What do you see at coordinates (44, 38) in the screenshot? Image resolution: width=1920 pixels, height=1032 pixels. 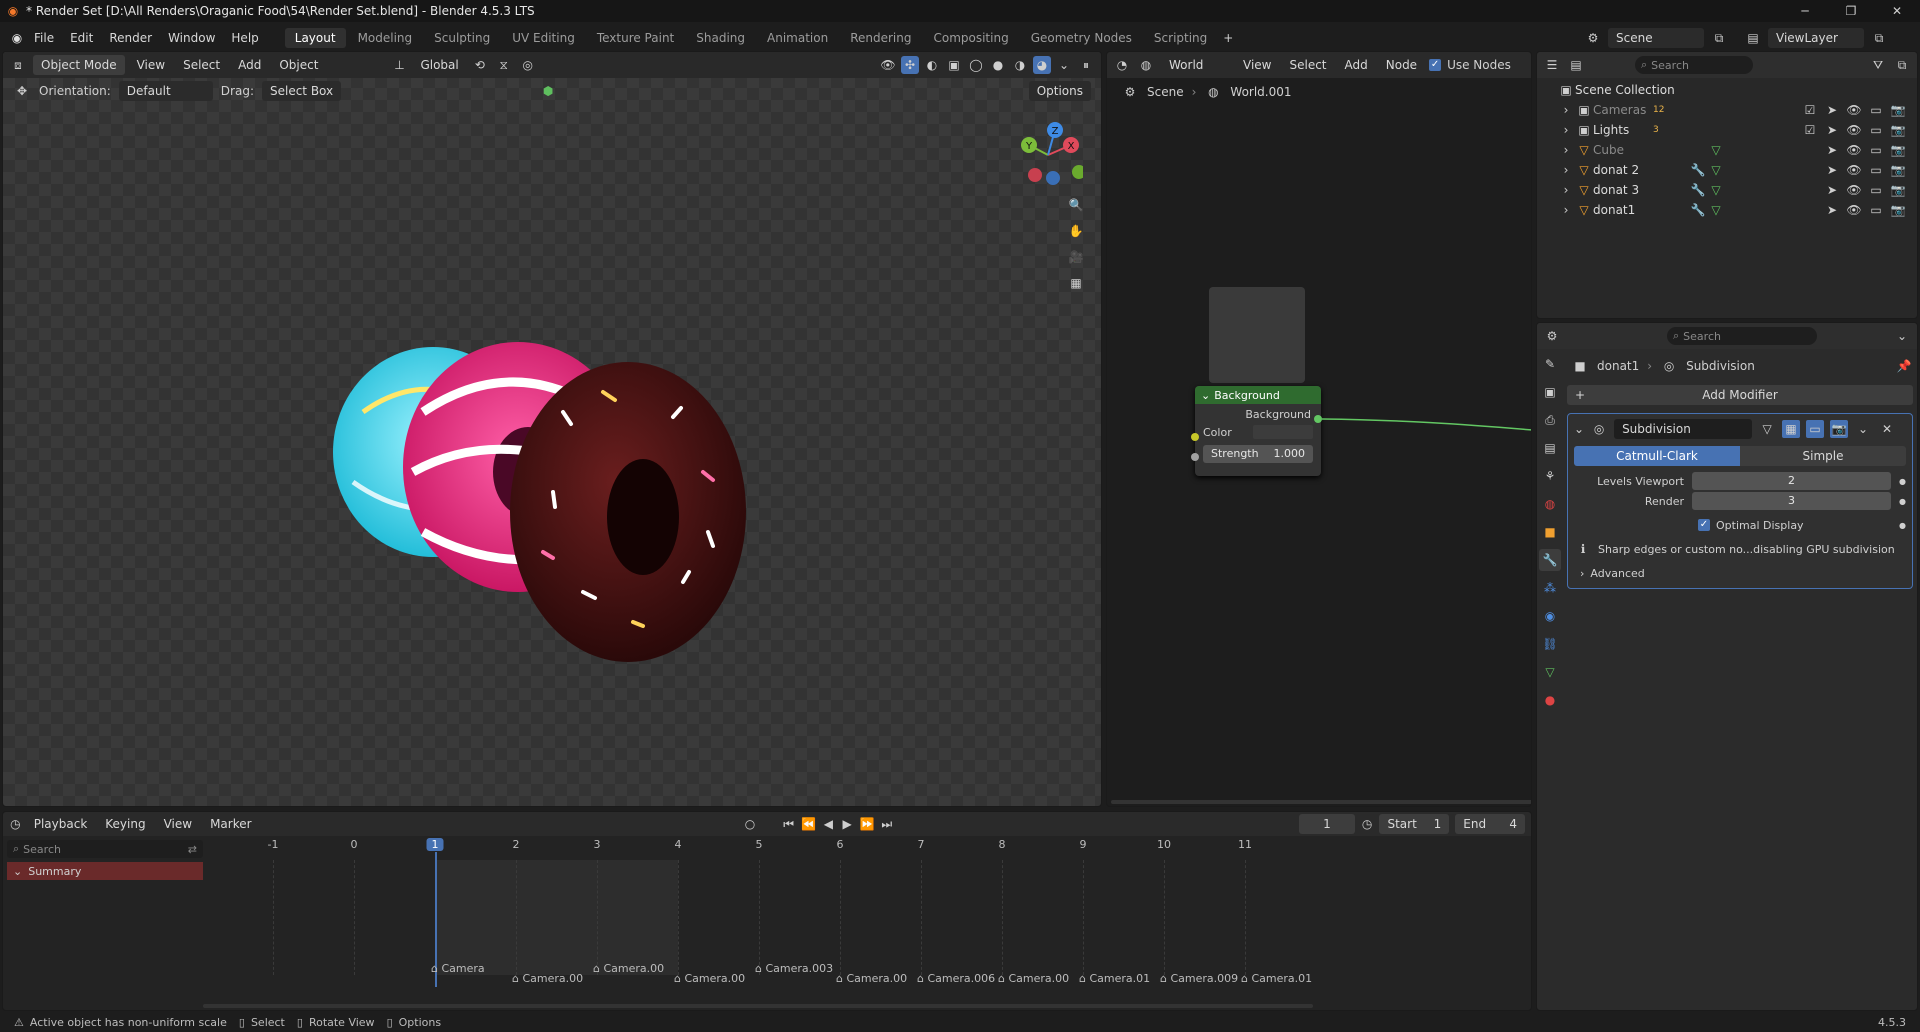 I see `menu-file: File` at bounding box center [44, 38].